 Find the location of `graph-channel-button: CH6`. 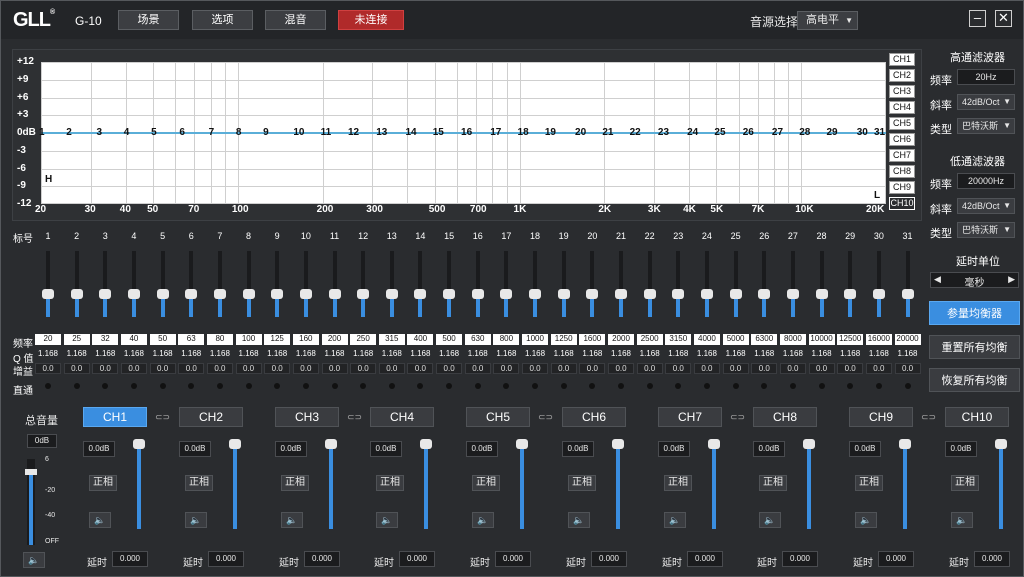

graph-channel-button: CH6 is located at coordinates (902, 139).